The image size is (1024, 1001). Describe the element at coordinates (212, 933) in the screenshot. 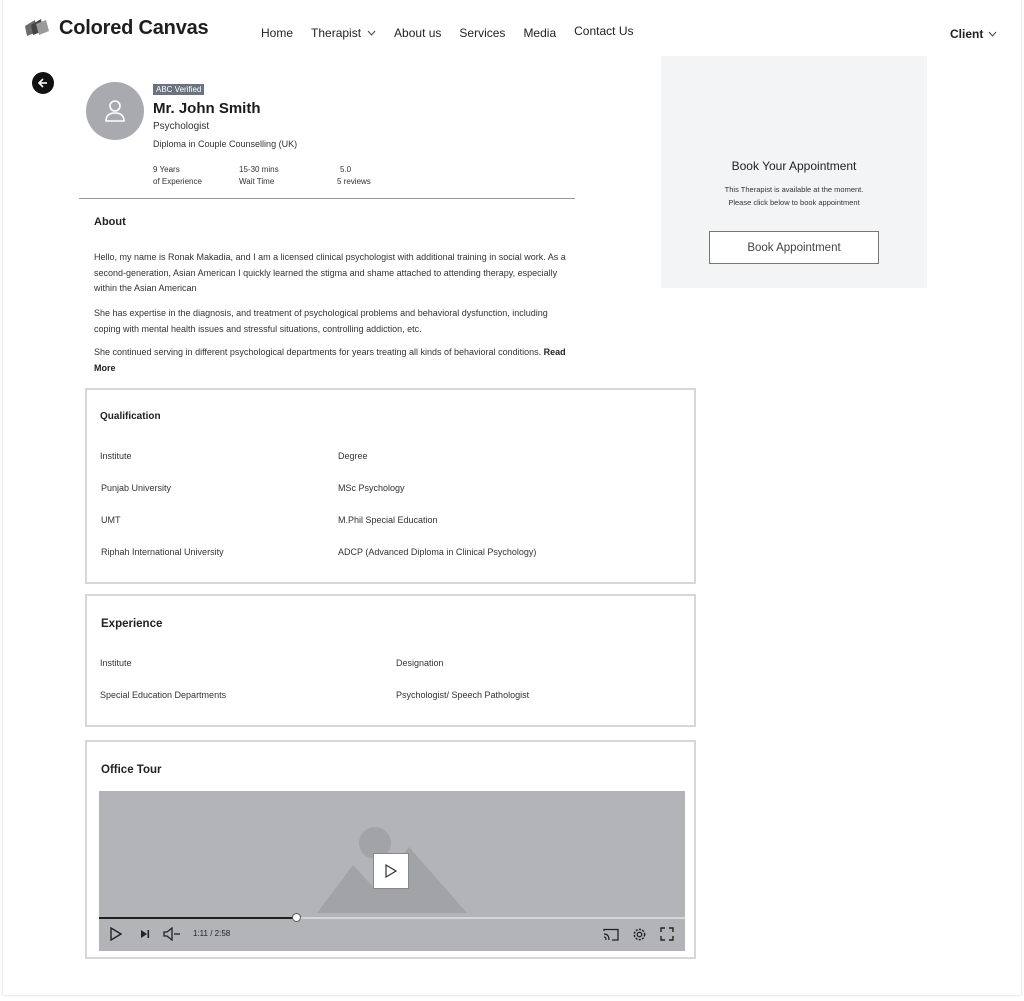

I see `video-time: 1:11 / 2:58` at that location.